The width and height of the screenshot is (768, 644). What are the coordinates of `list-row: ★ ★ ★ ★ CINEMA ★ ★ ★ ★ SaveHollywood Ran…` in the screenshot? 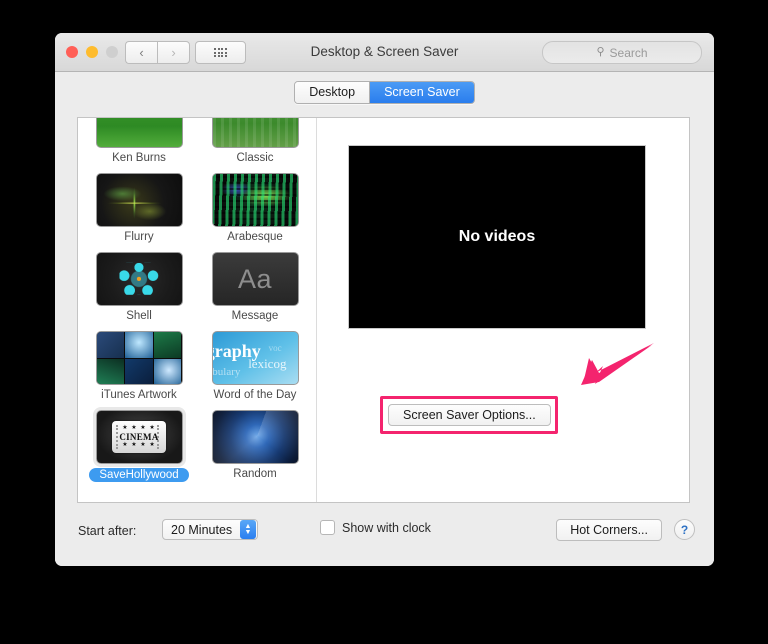 It's located at (195, 444).